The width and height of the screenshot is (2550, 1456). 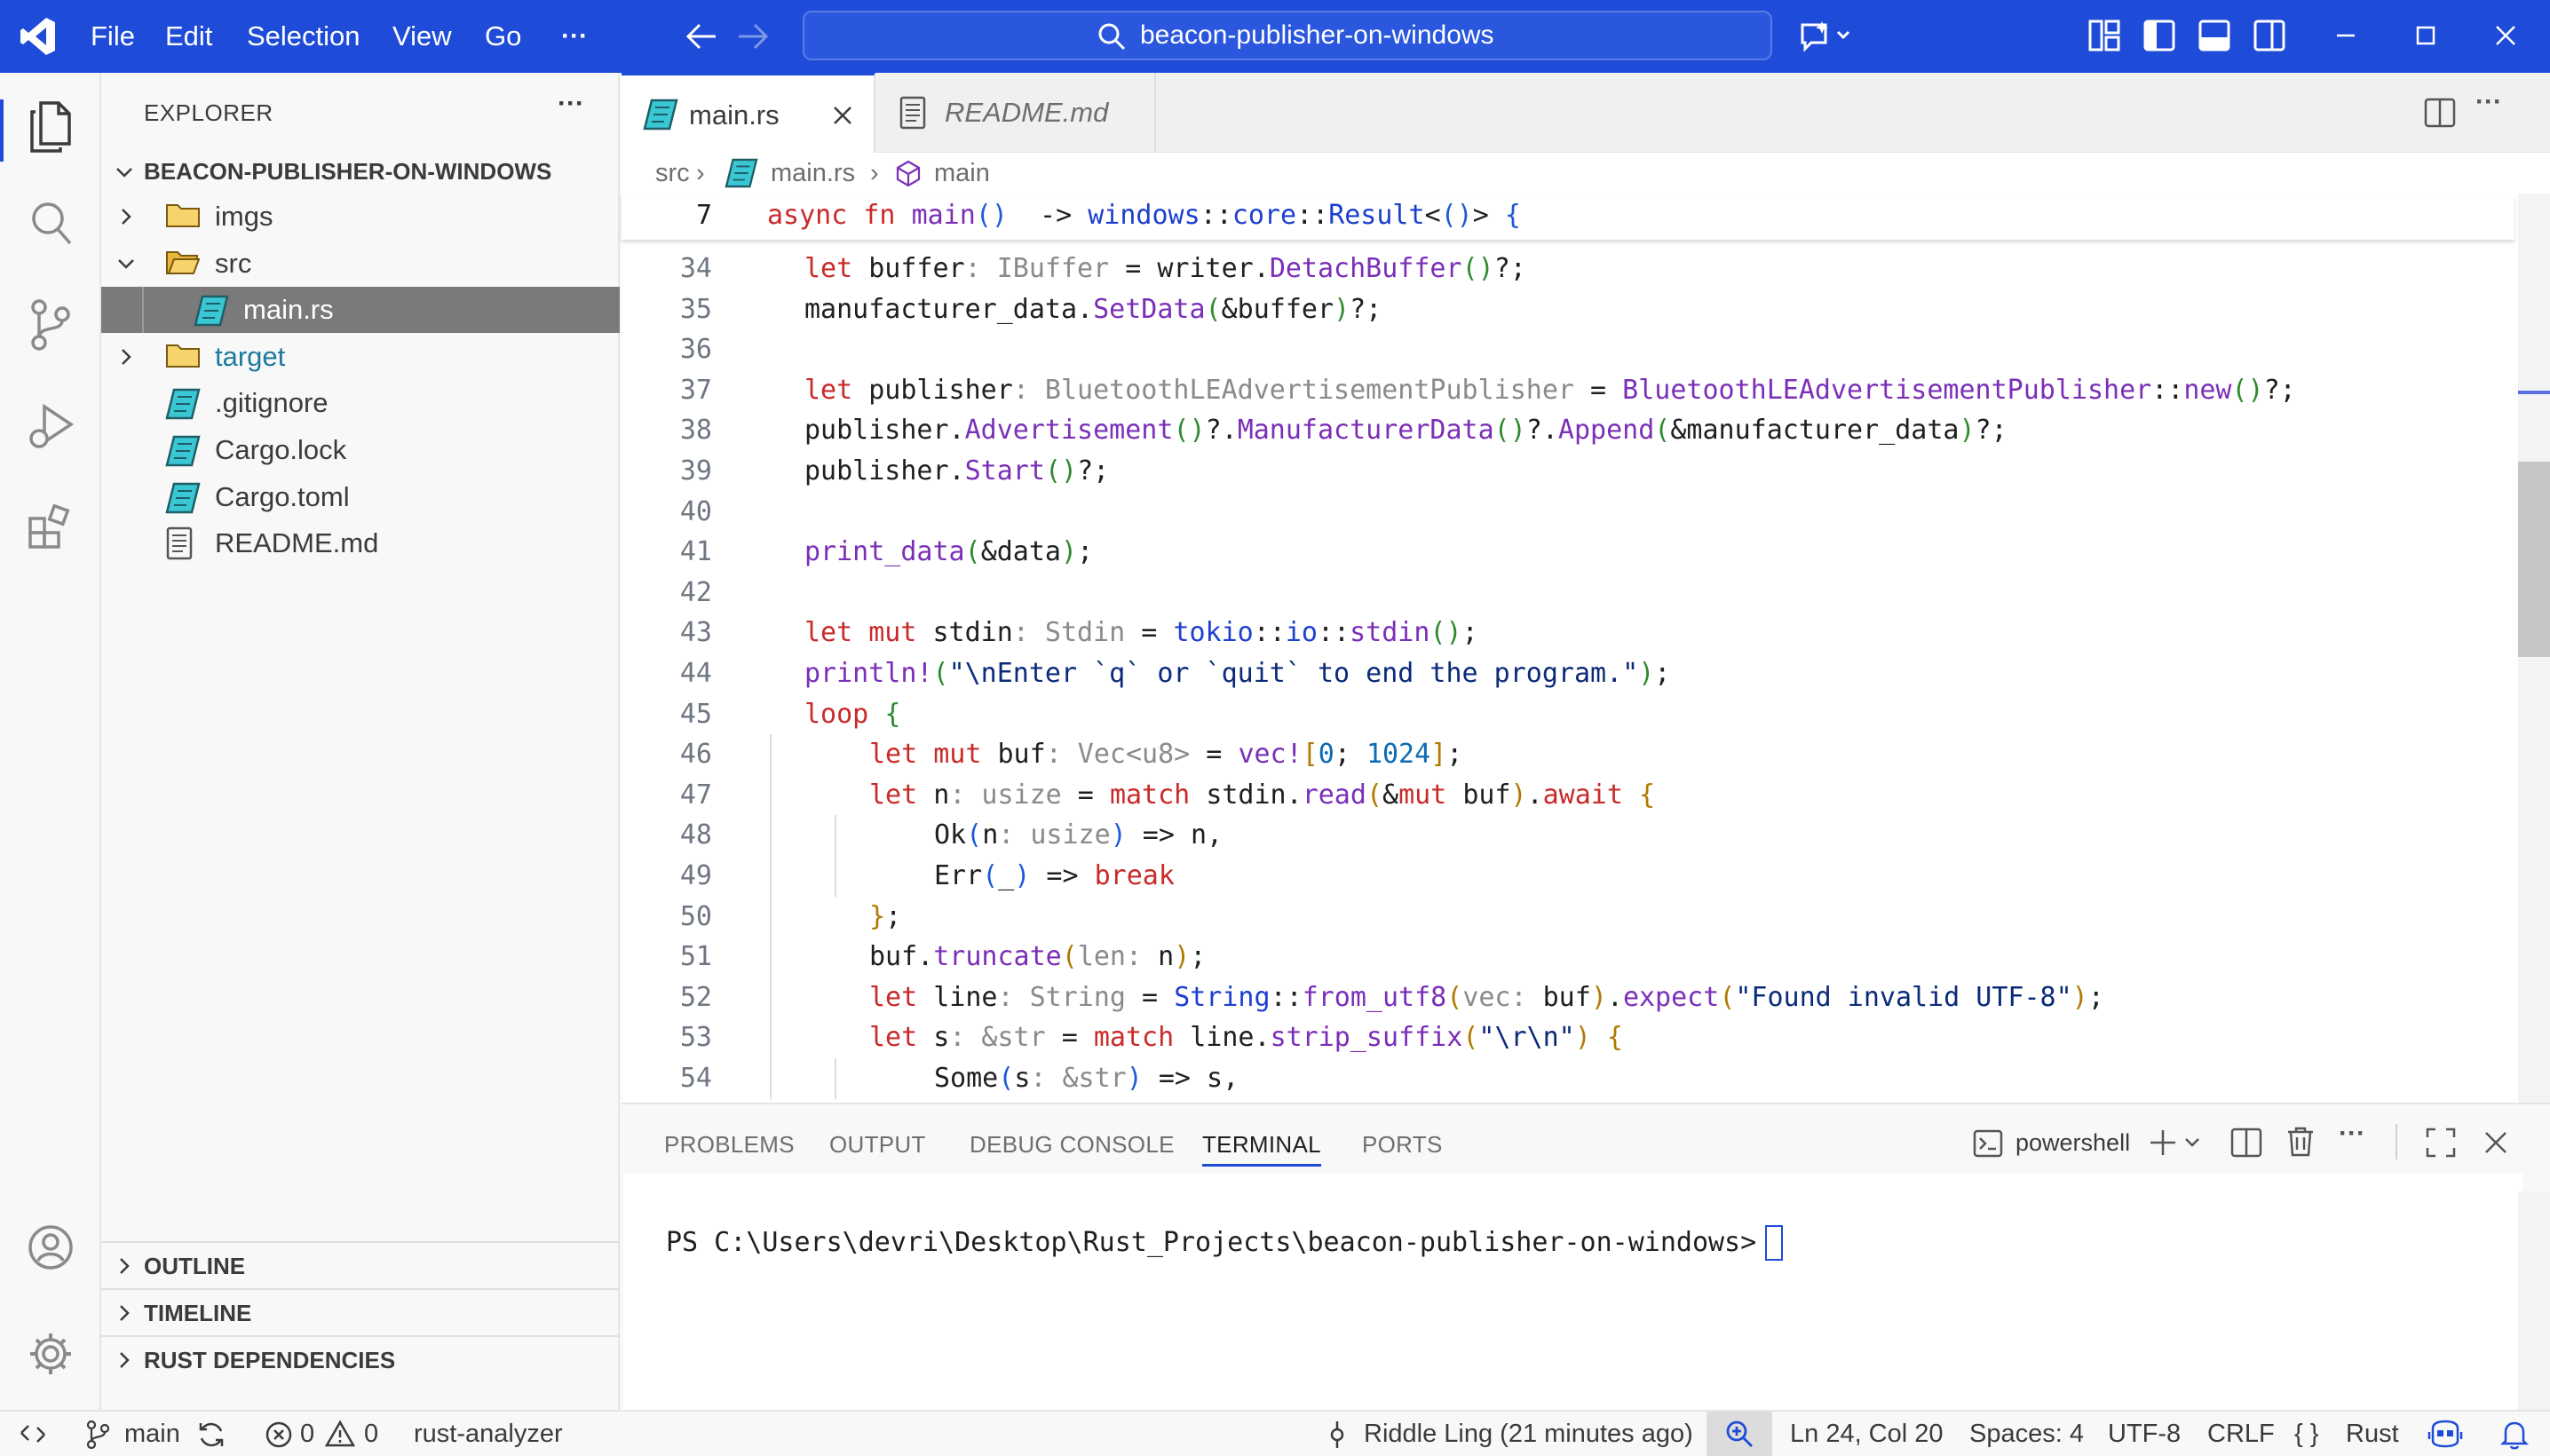 What do you see at coordinates (729, 1145) in the screenshot?
I see `tab-problems: PROBLEMS` at bounding box center [729, 1145].